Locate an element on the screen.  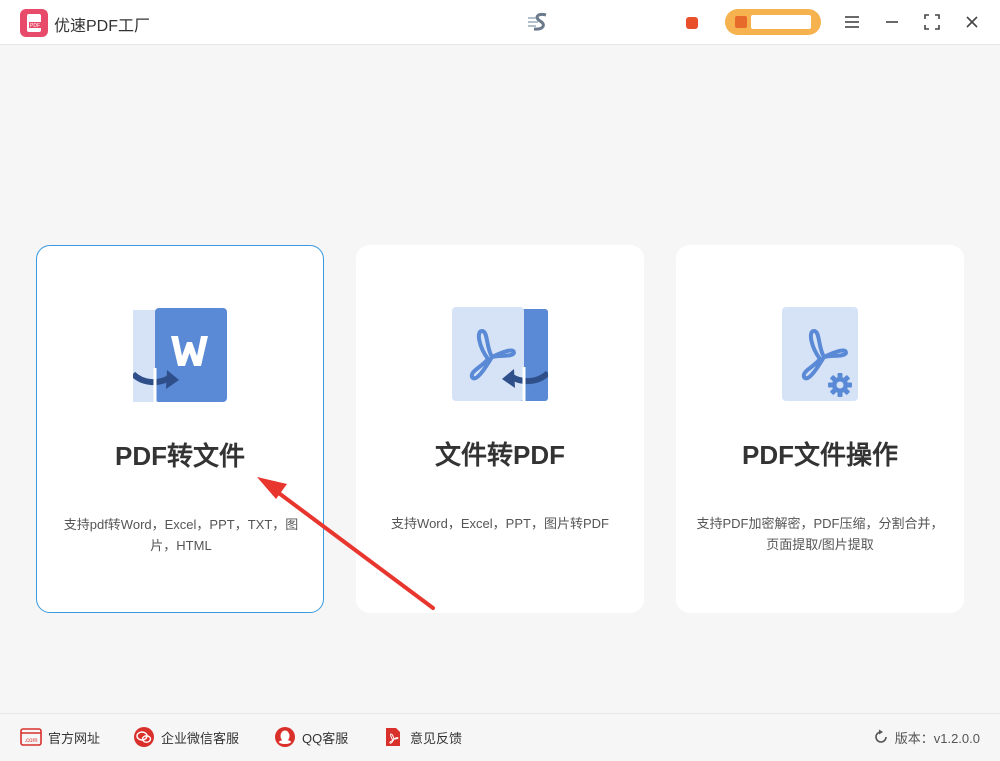
qq-service-link: QQ客服 is located at coordinates (311, 737).